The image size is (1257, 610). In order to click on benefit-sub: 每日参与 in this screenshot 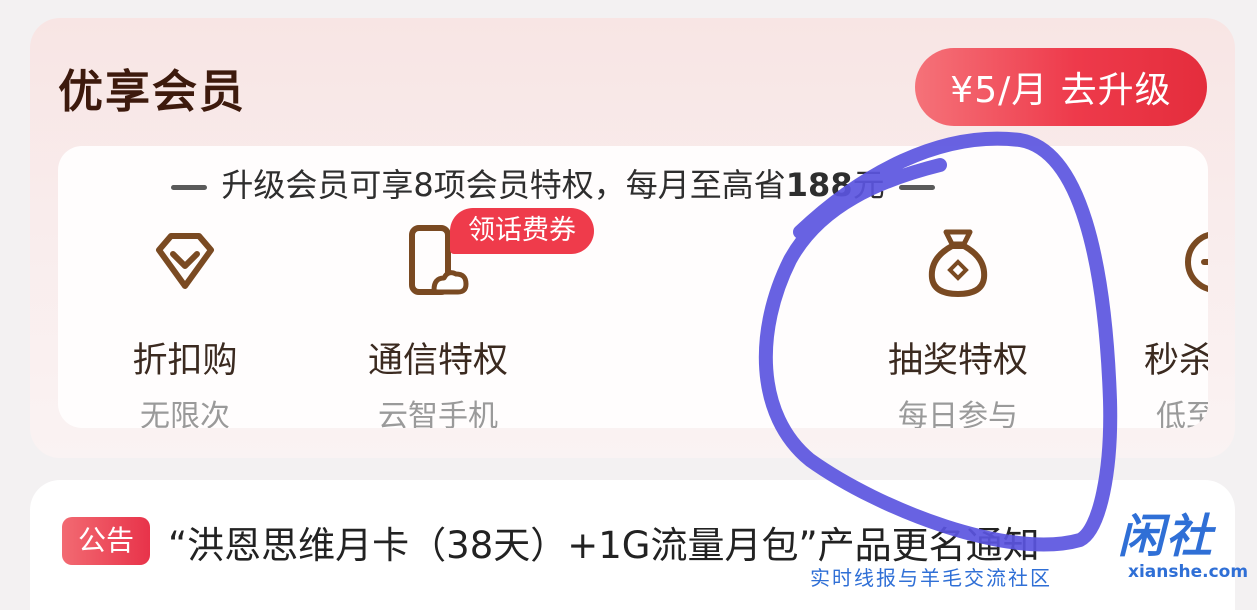, I will do `click(958, 413)`.